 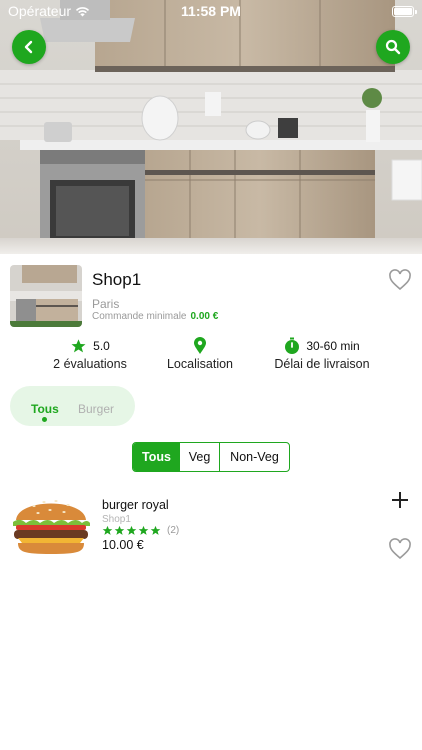 I want to click on back-button, so click(x=29, y=47).